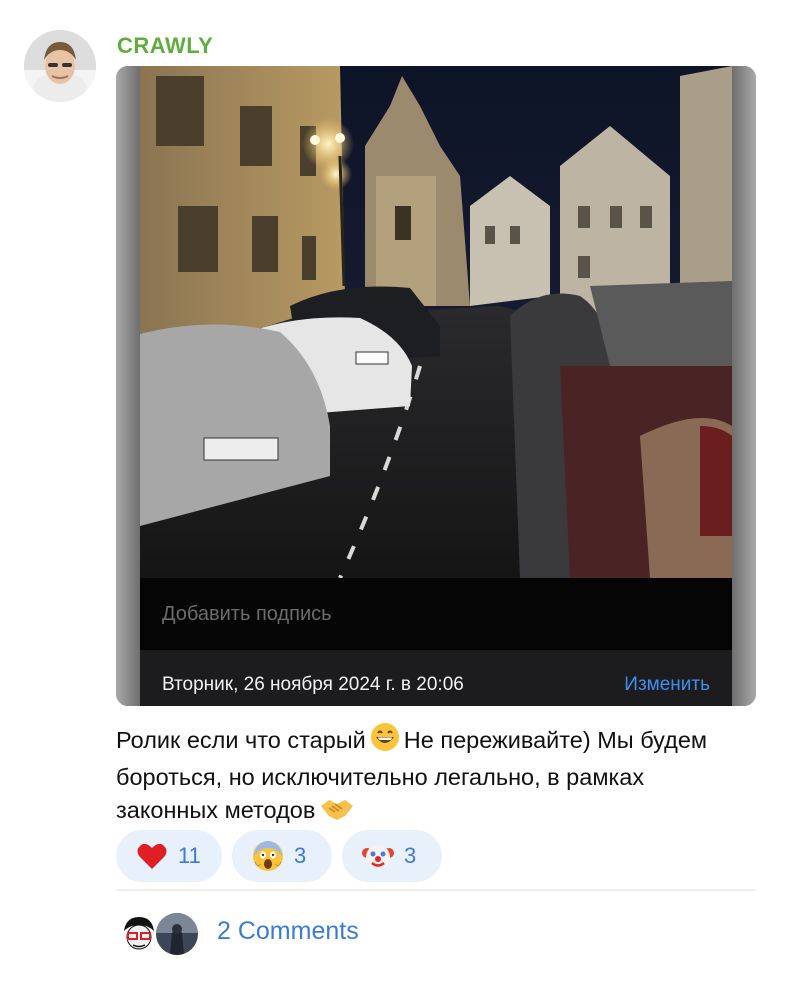 This screenshot has height=982, width=804. What do you see at coordinates (268, 856) in the screenshot?
I see `screaming-face-icon` at bounding box center [268, 856].